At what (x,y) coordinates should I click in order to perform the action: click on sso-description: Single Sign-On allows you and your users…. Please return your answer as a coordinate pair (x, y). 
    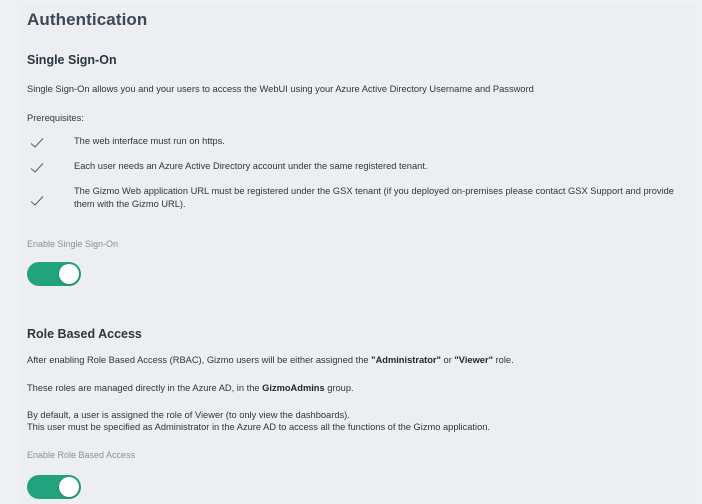
    Looking at the image, I should click on (280, 89).